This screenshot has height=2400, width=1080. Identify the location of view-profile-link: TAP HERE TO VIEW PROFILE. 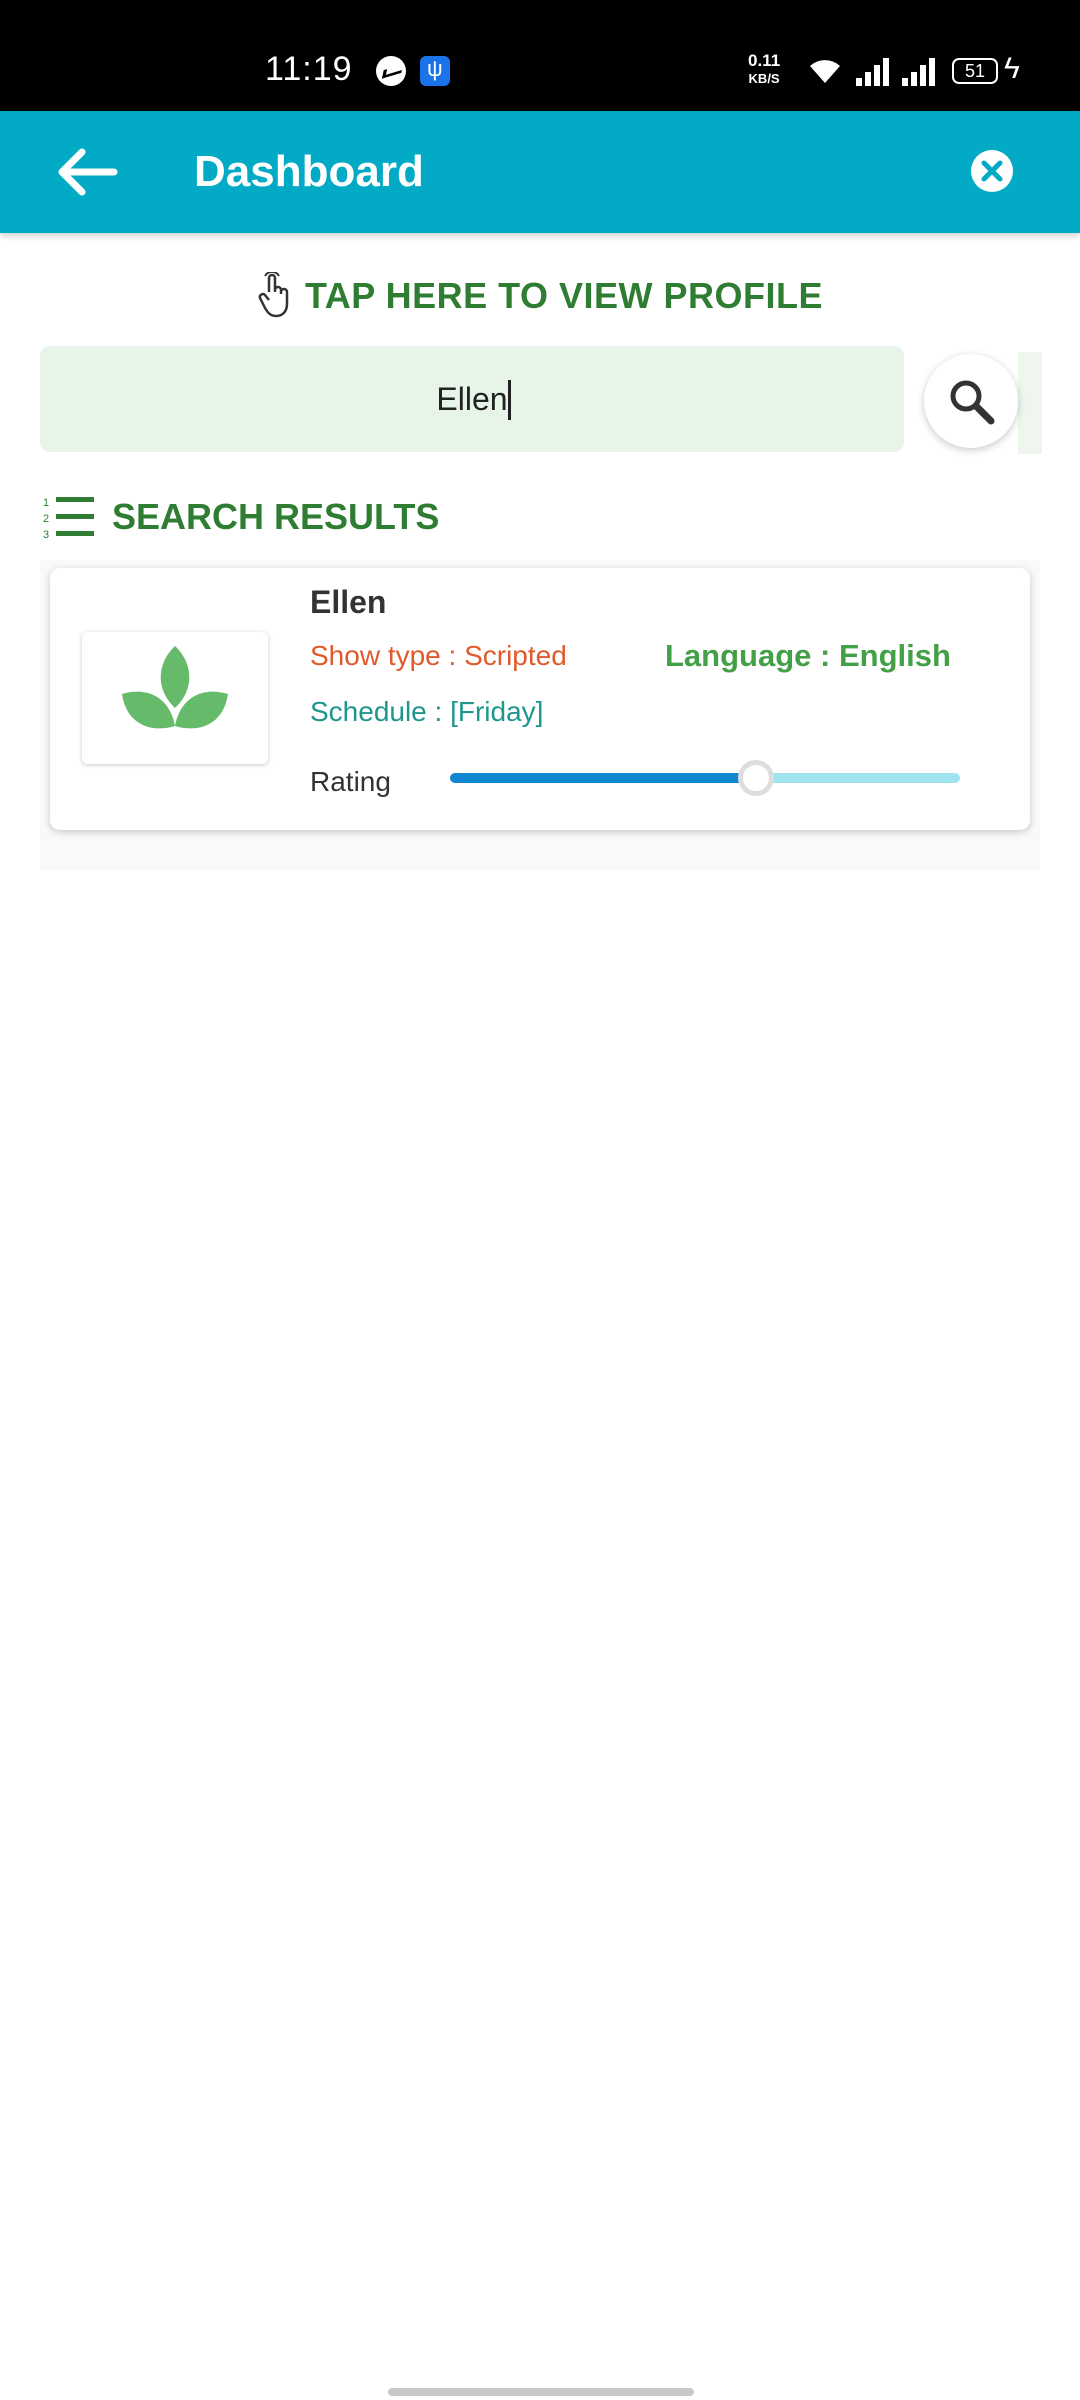
(540, 302).